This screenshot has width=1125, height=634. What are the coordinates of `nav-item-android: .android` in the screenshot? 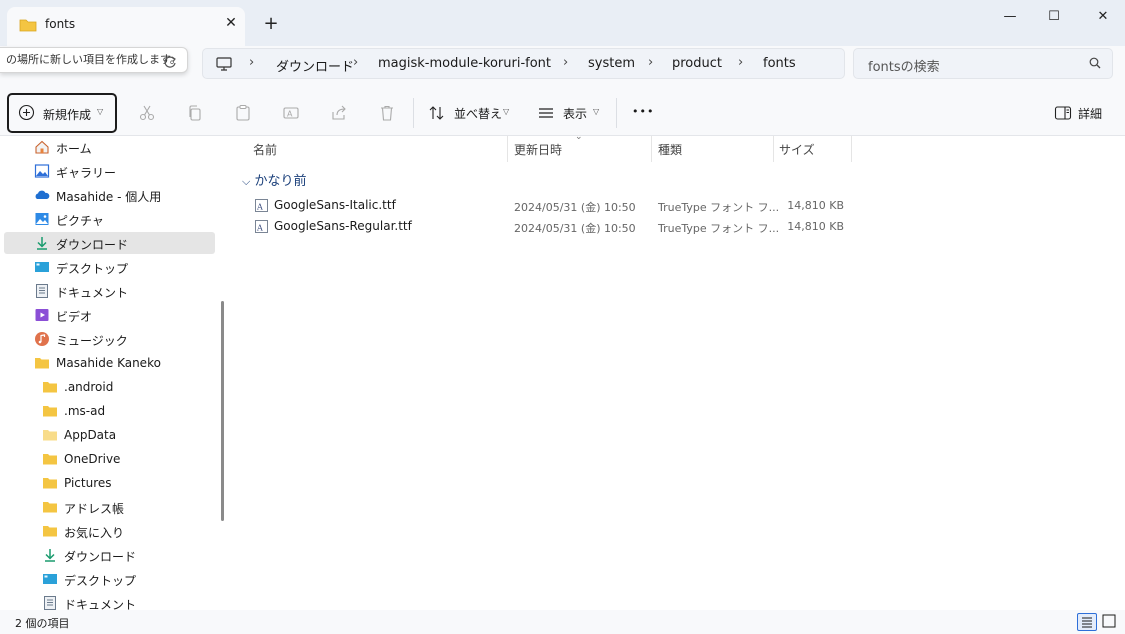 It's located at (109, 387).